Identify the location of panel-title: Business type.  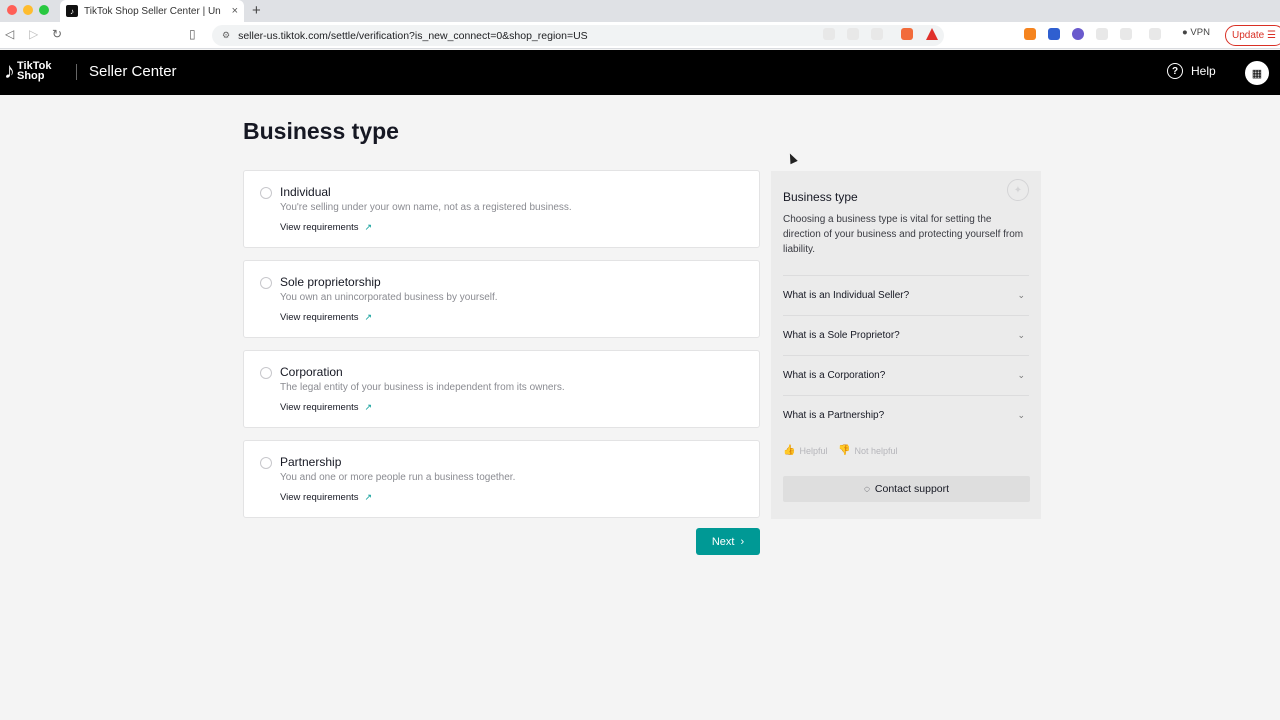
(820, 197).